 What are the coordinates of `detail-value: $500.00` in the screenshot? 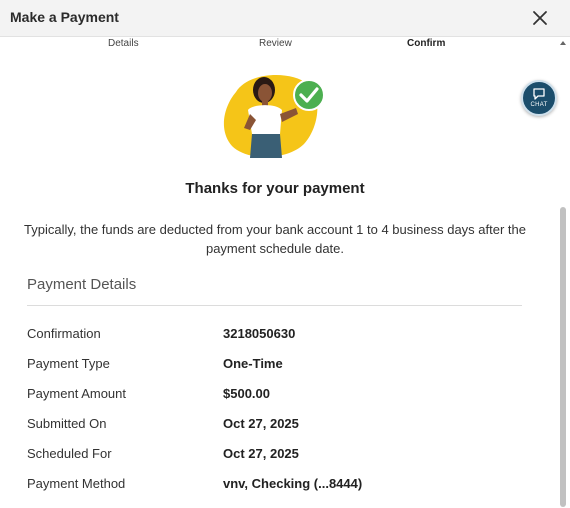 It's located at (246, 393).